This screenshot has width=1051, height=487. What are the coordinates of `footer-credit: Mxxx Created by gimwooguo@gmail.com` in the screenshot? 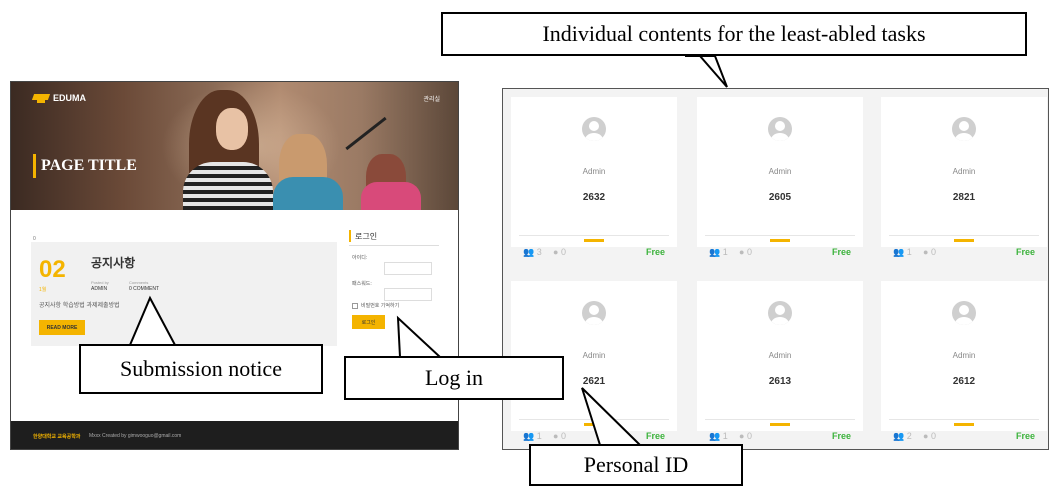 It's located at (135, 436).